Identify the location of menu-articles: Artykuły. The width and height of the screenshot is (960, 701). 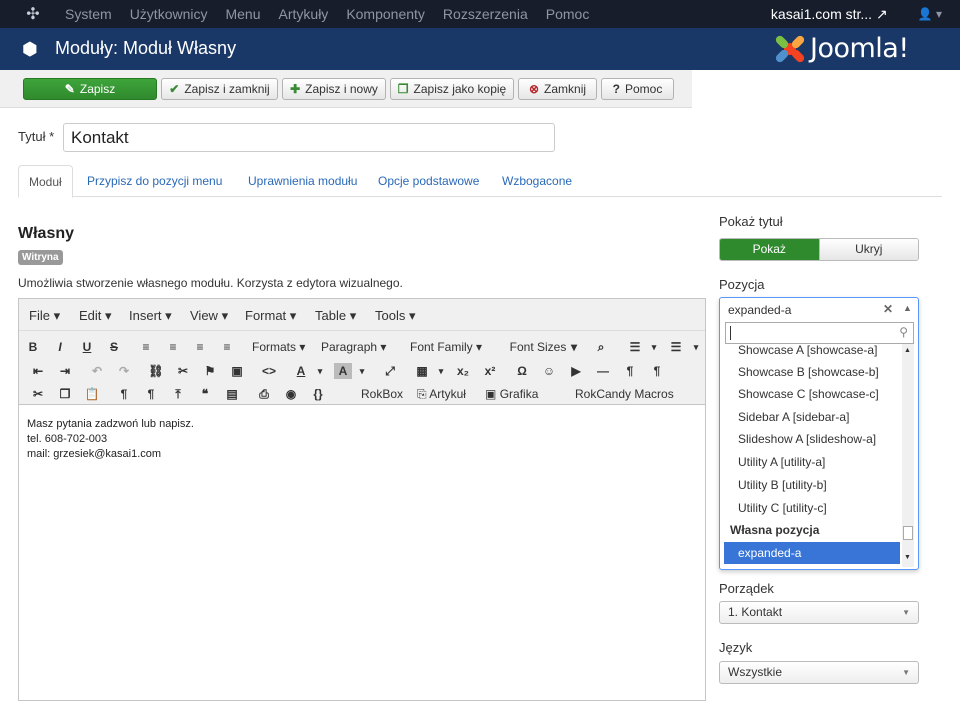
(304, 14).